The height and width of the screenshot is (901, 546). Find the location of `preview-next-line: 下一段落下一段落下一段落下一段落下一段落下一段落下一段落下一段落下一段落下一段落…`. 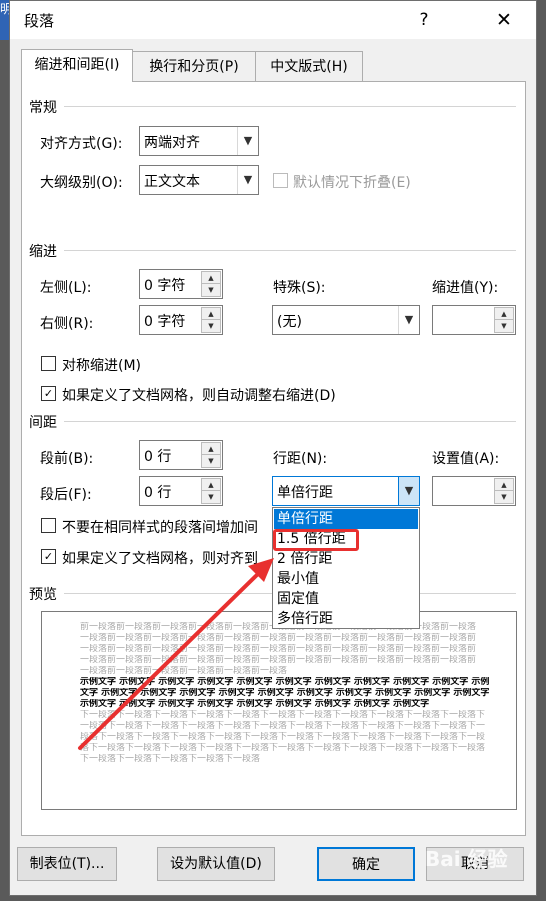

preview-next-line: 下一段落下一段落下一段落下一段落下一段落下一段落下一段落下一段落下一段落下一段落… is located at coordinates (283, 715).